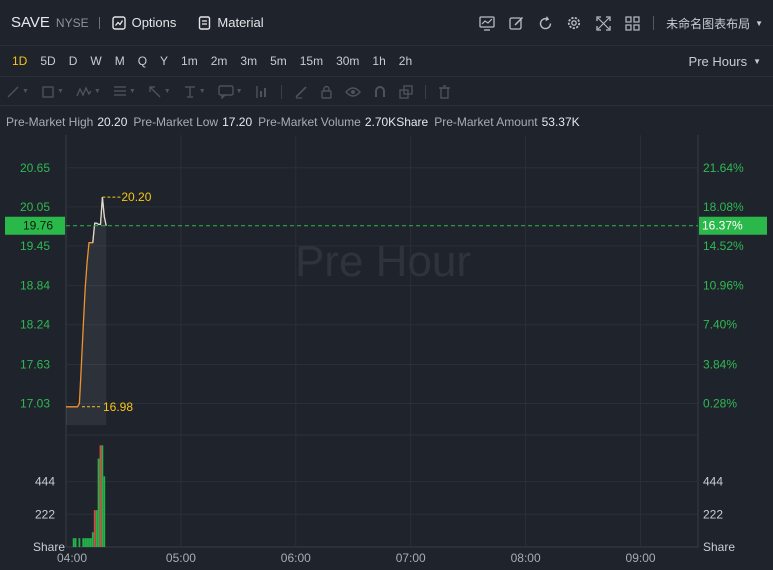  I want to click on timeframe-3m: 3m, so click(248, 61).